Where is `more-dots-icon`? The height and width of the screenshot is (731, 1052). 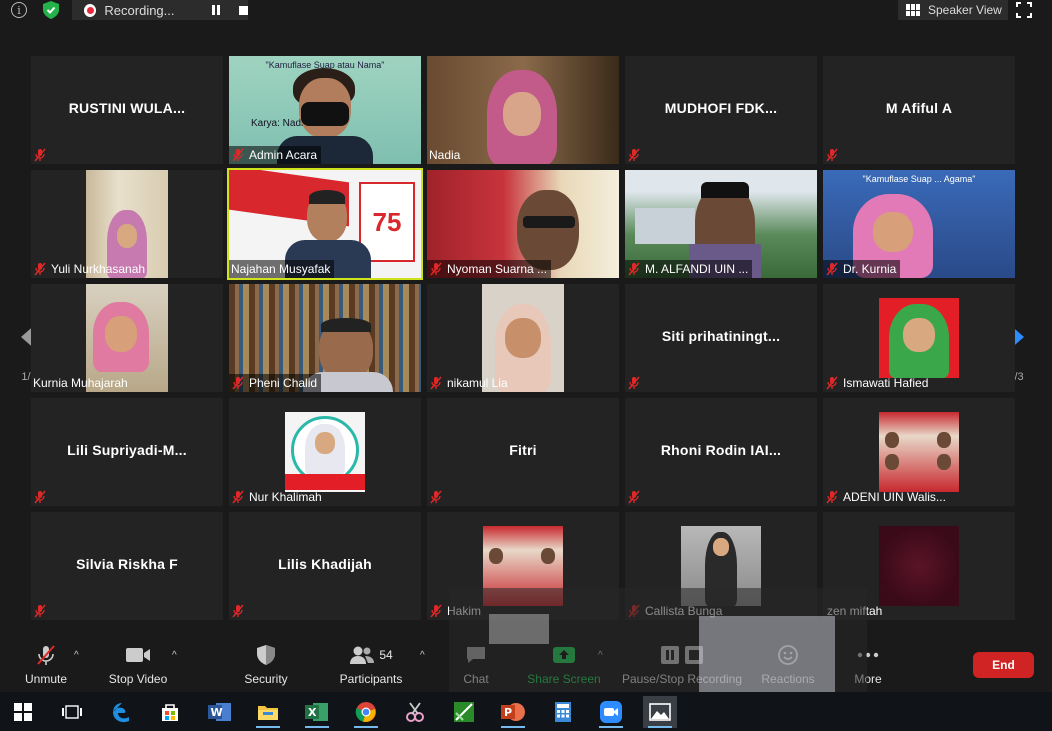
more-dots-icon is located at coordinates (868, 655).